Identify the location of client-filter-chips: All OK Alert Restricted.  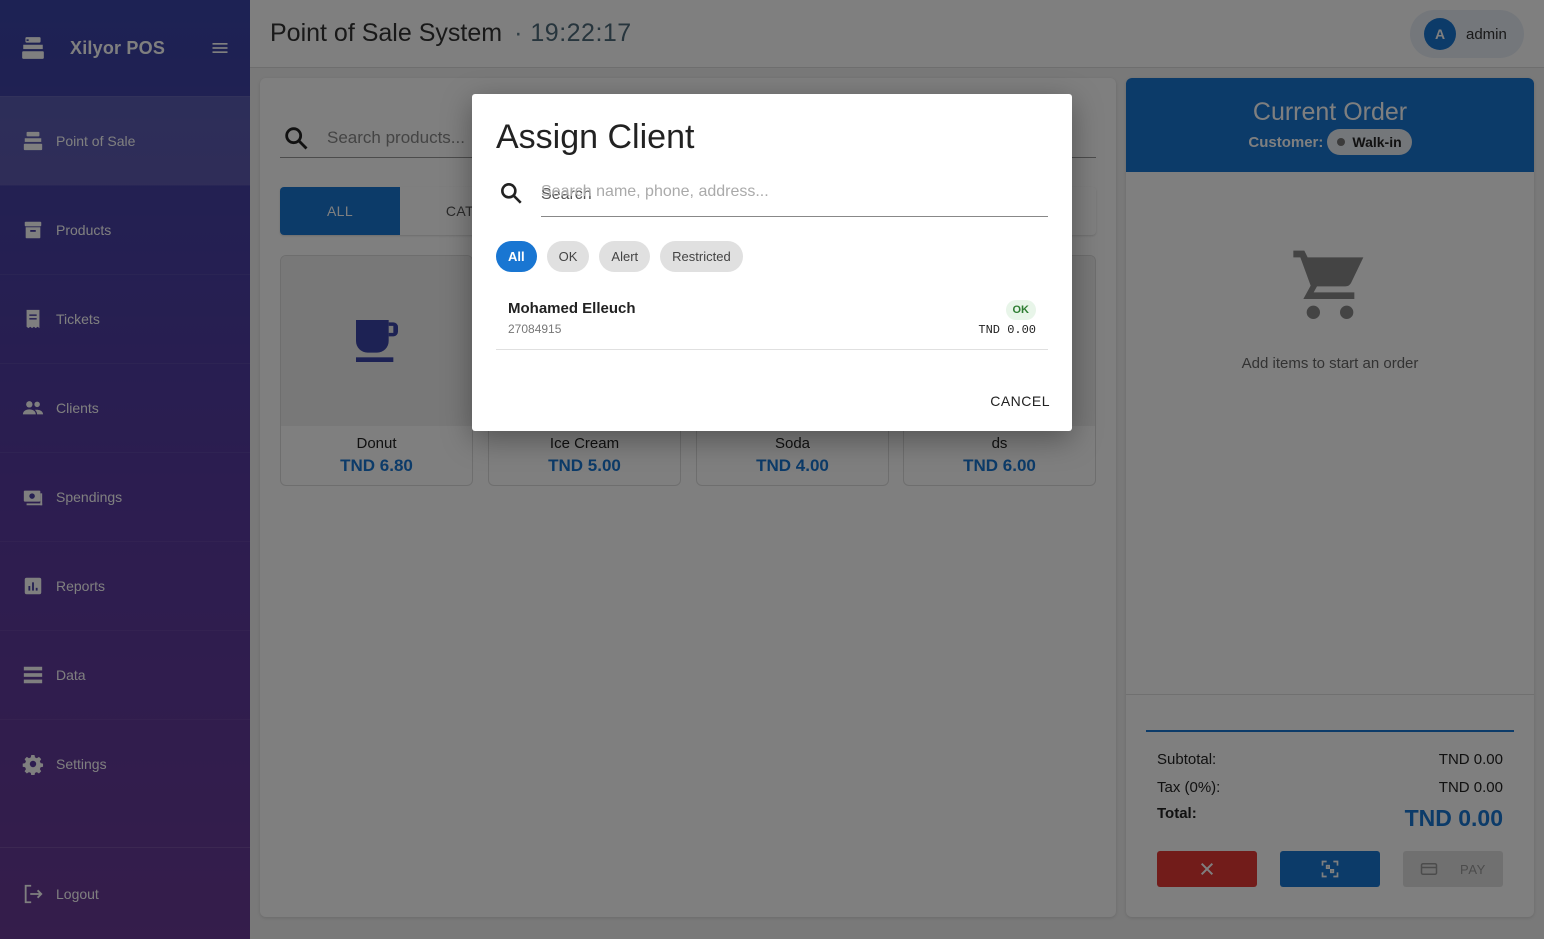
(619, 256).